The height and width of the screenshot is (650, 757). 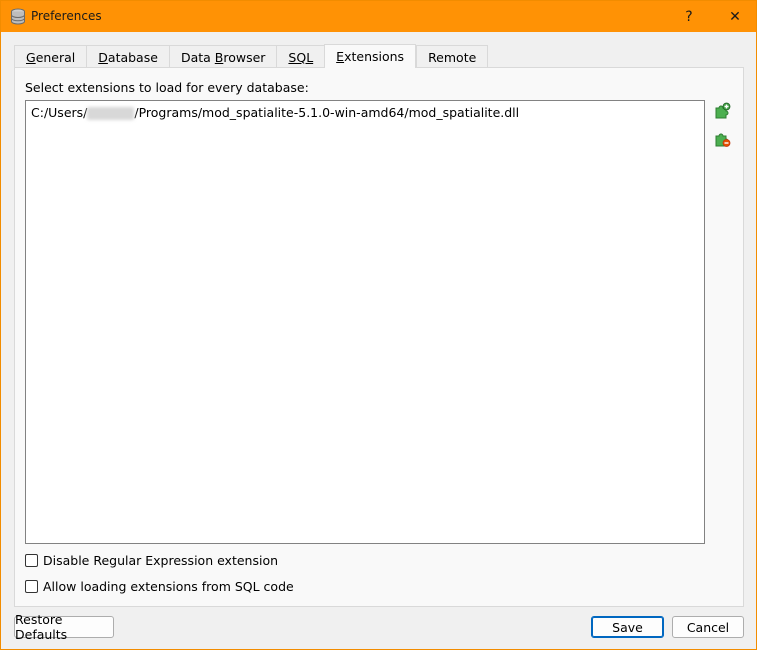 I want to click on remove-extension-icon, so click(x=723, y=140).